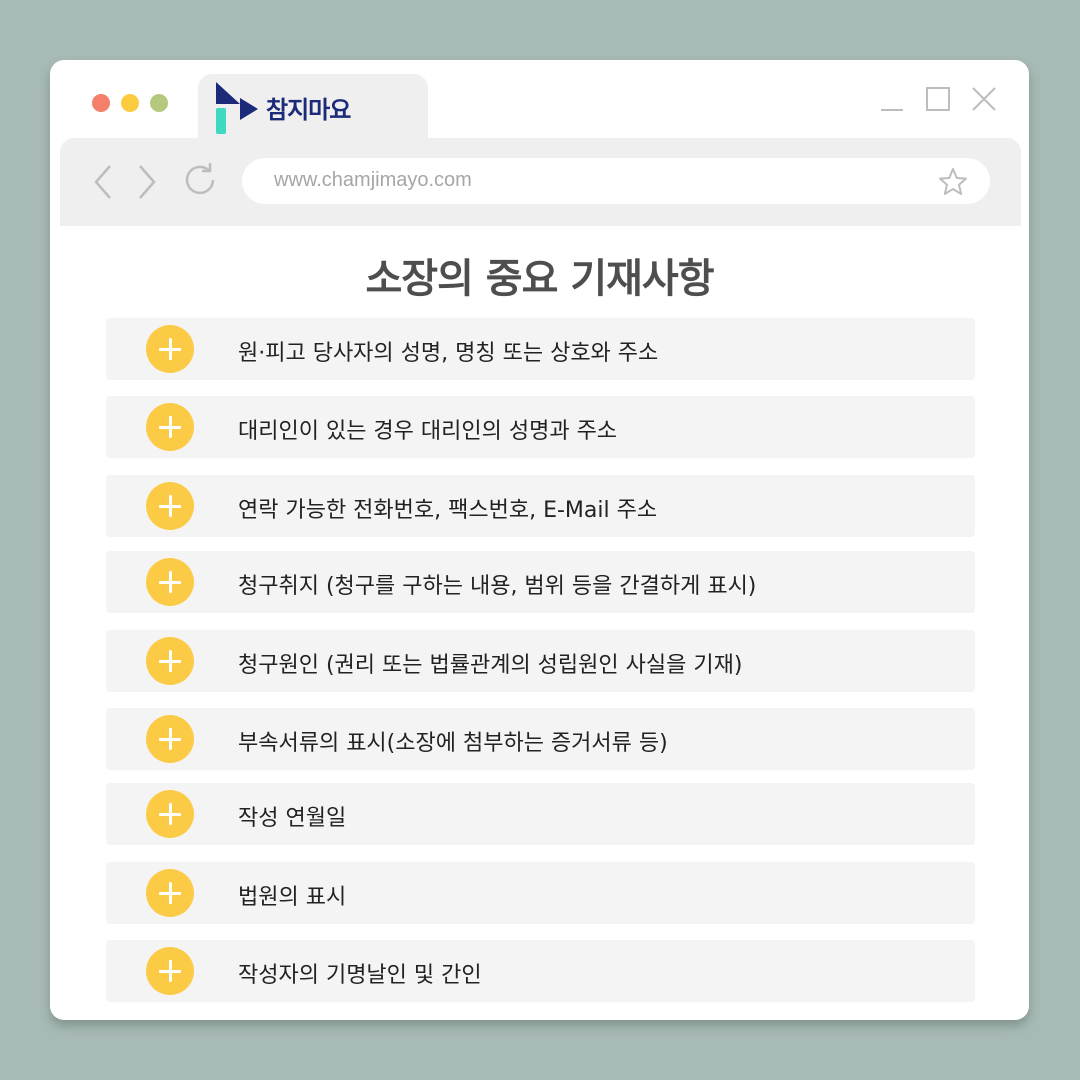  I want to click on list-item: 청구취지 (청구를 구하는 내용, 범위 등을 간결하게 표시), so click(540, 582).